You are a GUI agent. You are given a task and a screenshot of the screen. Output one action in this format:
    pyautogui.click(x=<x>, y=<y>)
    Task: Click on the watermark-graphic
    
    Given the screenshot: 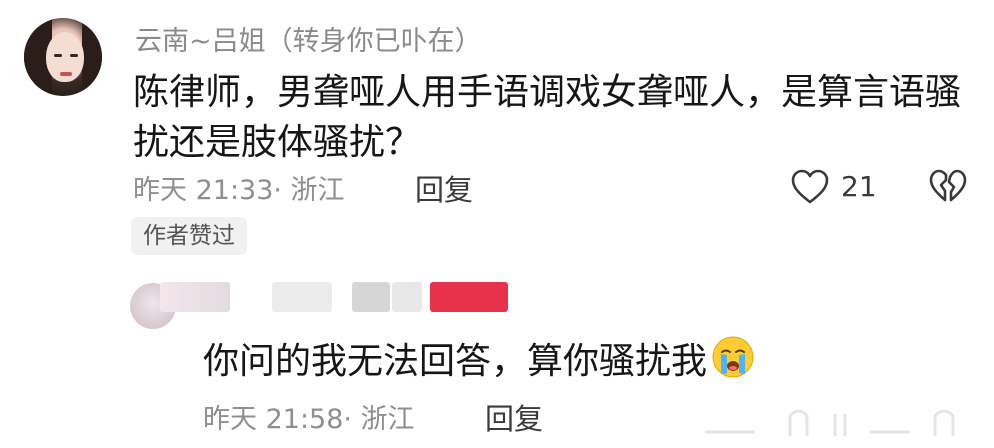 What is the action you would take?
    pyautogui.click(x=830, y=422)
    